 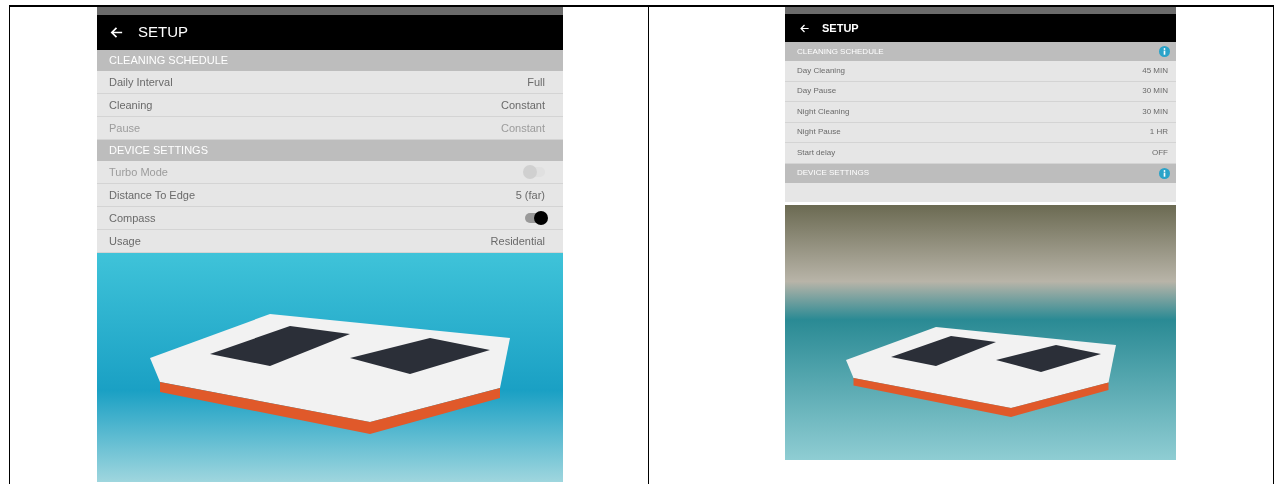 I want to click on settings-row: Daily Interval Full, so click(x=330, y=82).